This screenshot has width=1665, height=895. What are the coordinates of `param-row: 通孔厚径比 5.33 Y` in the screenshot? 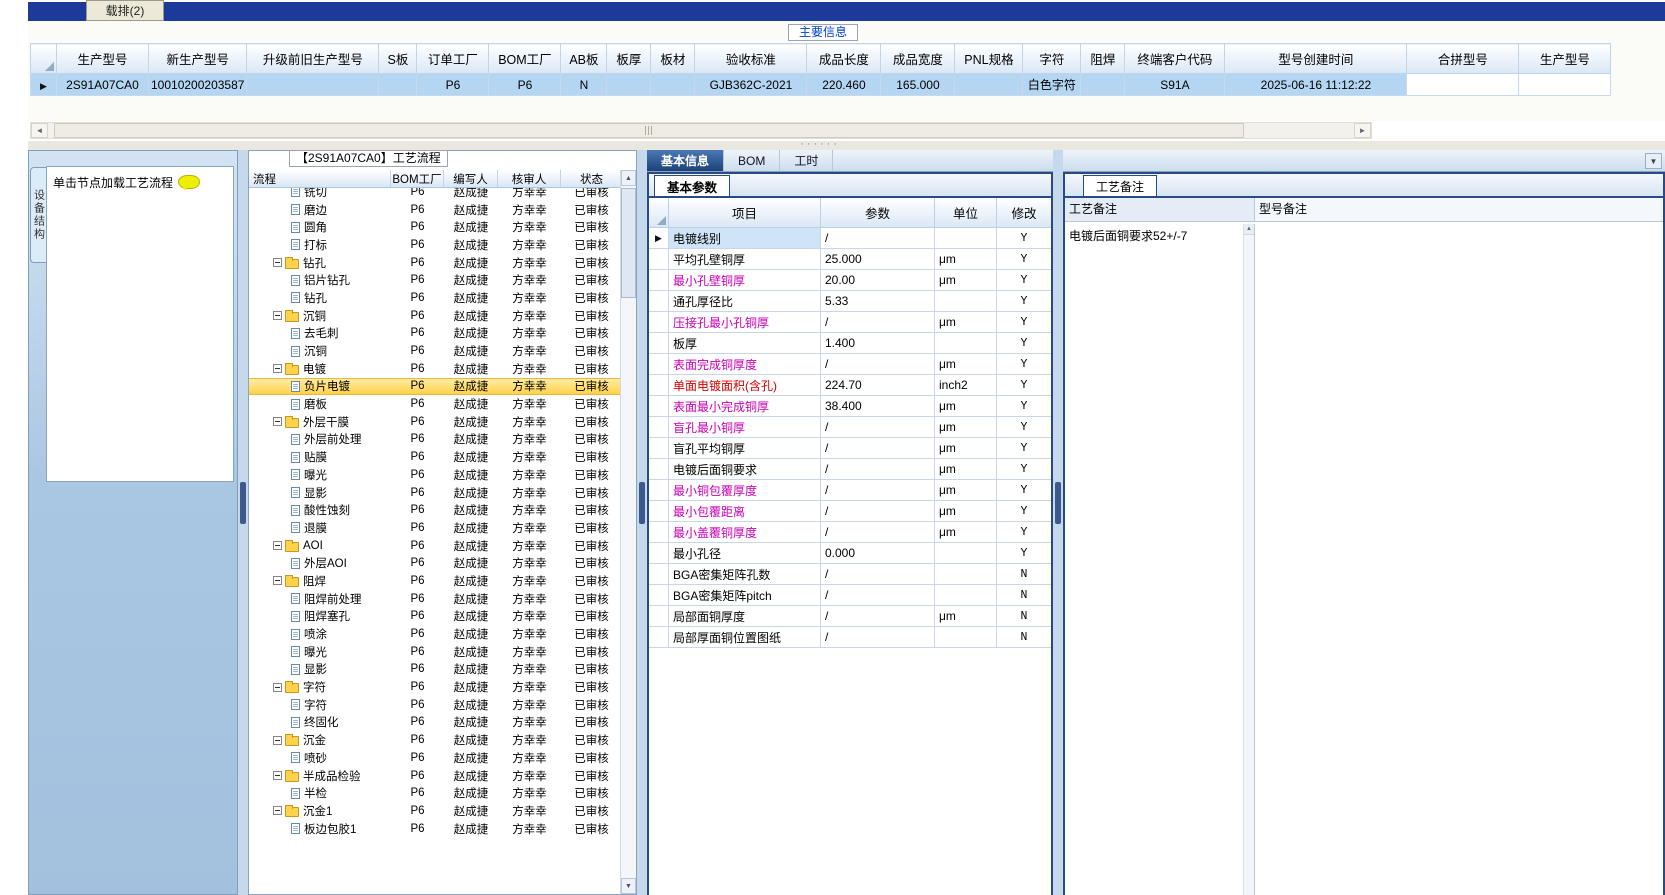 It's located at (850, 301).